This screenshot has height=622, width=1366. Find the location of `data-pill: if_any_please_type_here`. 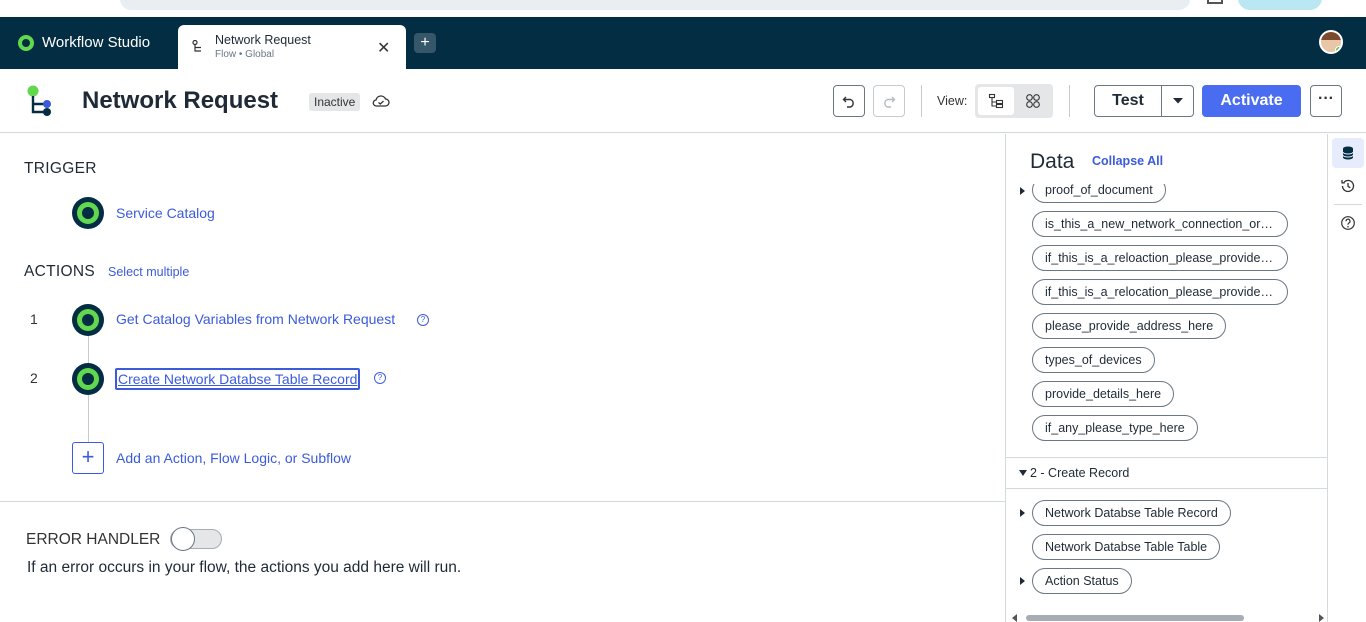

data-pill: if_any_please_type_here is located at coordinates (1115, 428).